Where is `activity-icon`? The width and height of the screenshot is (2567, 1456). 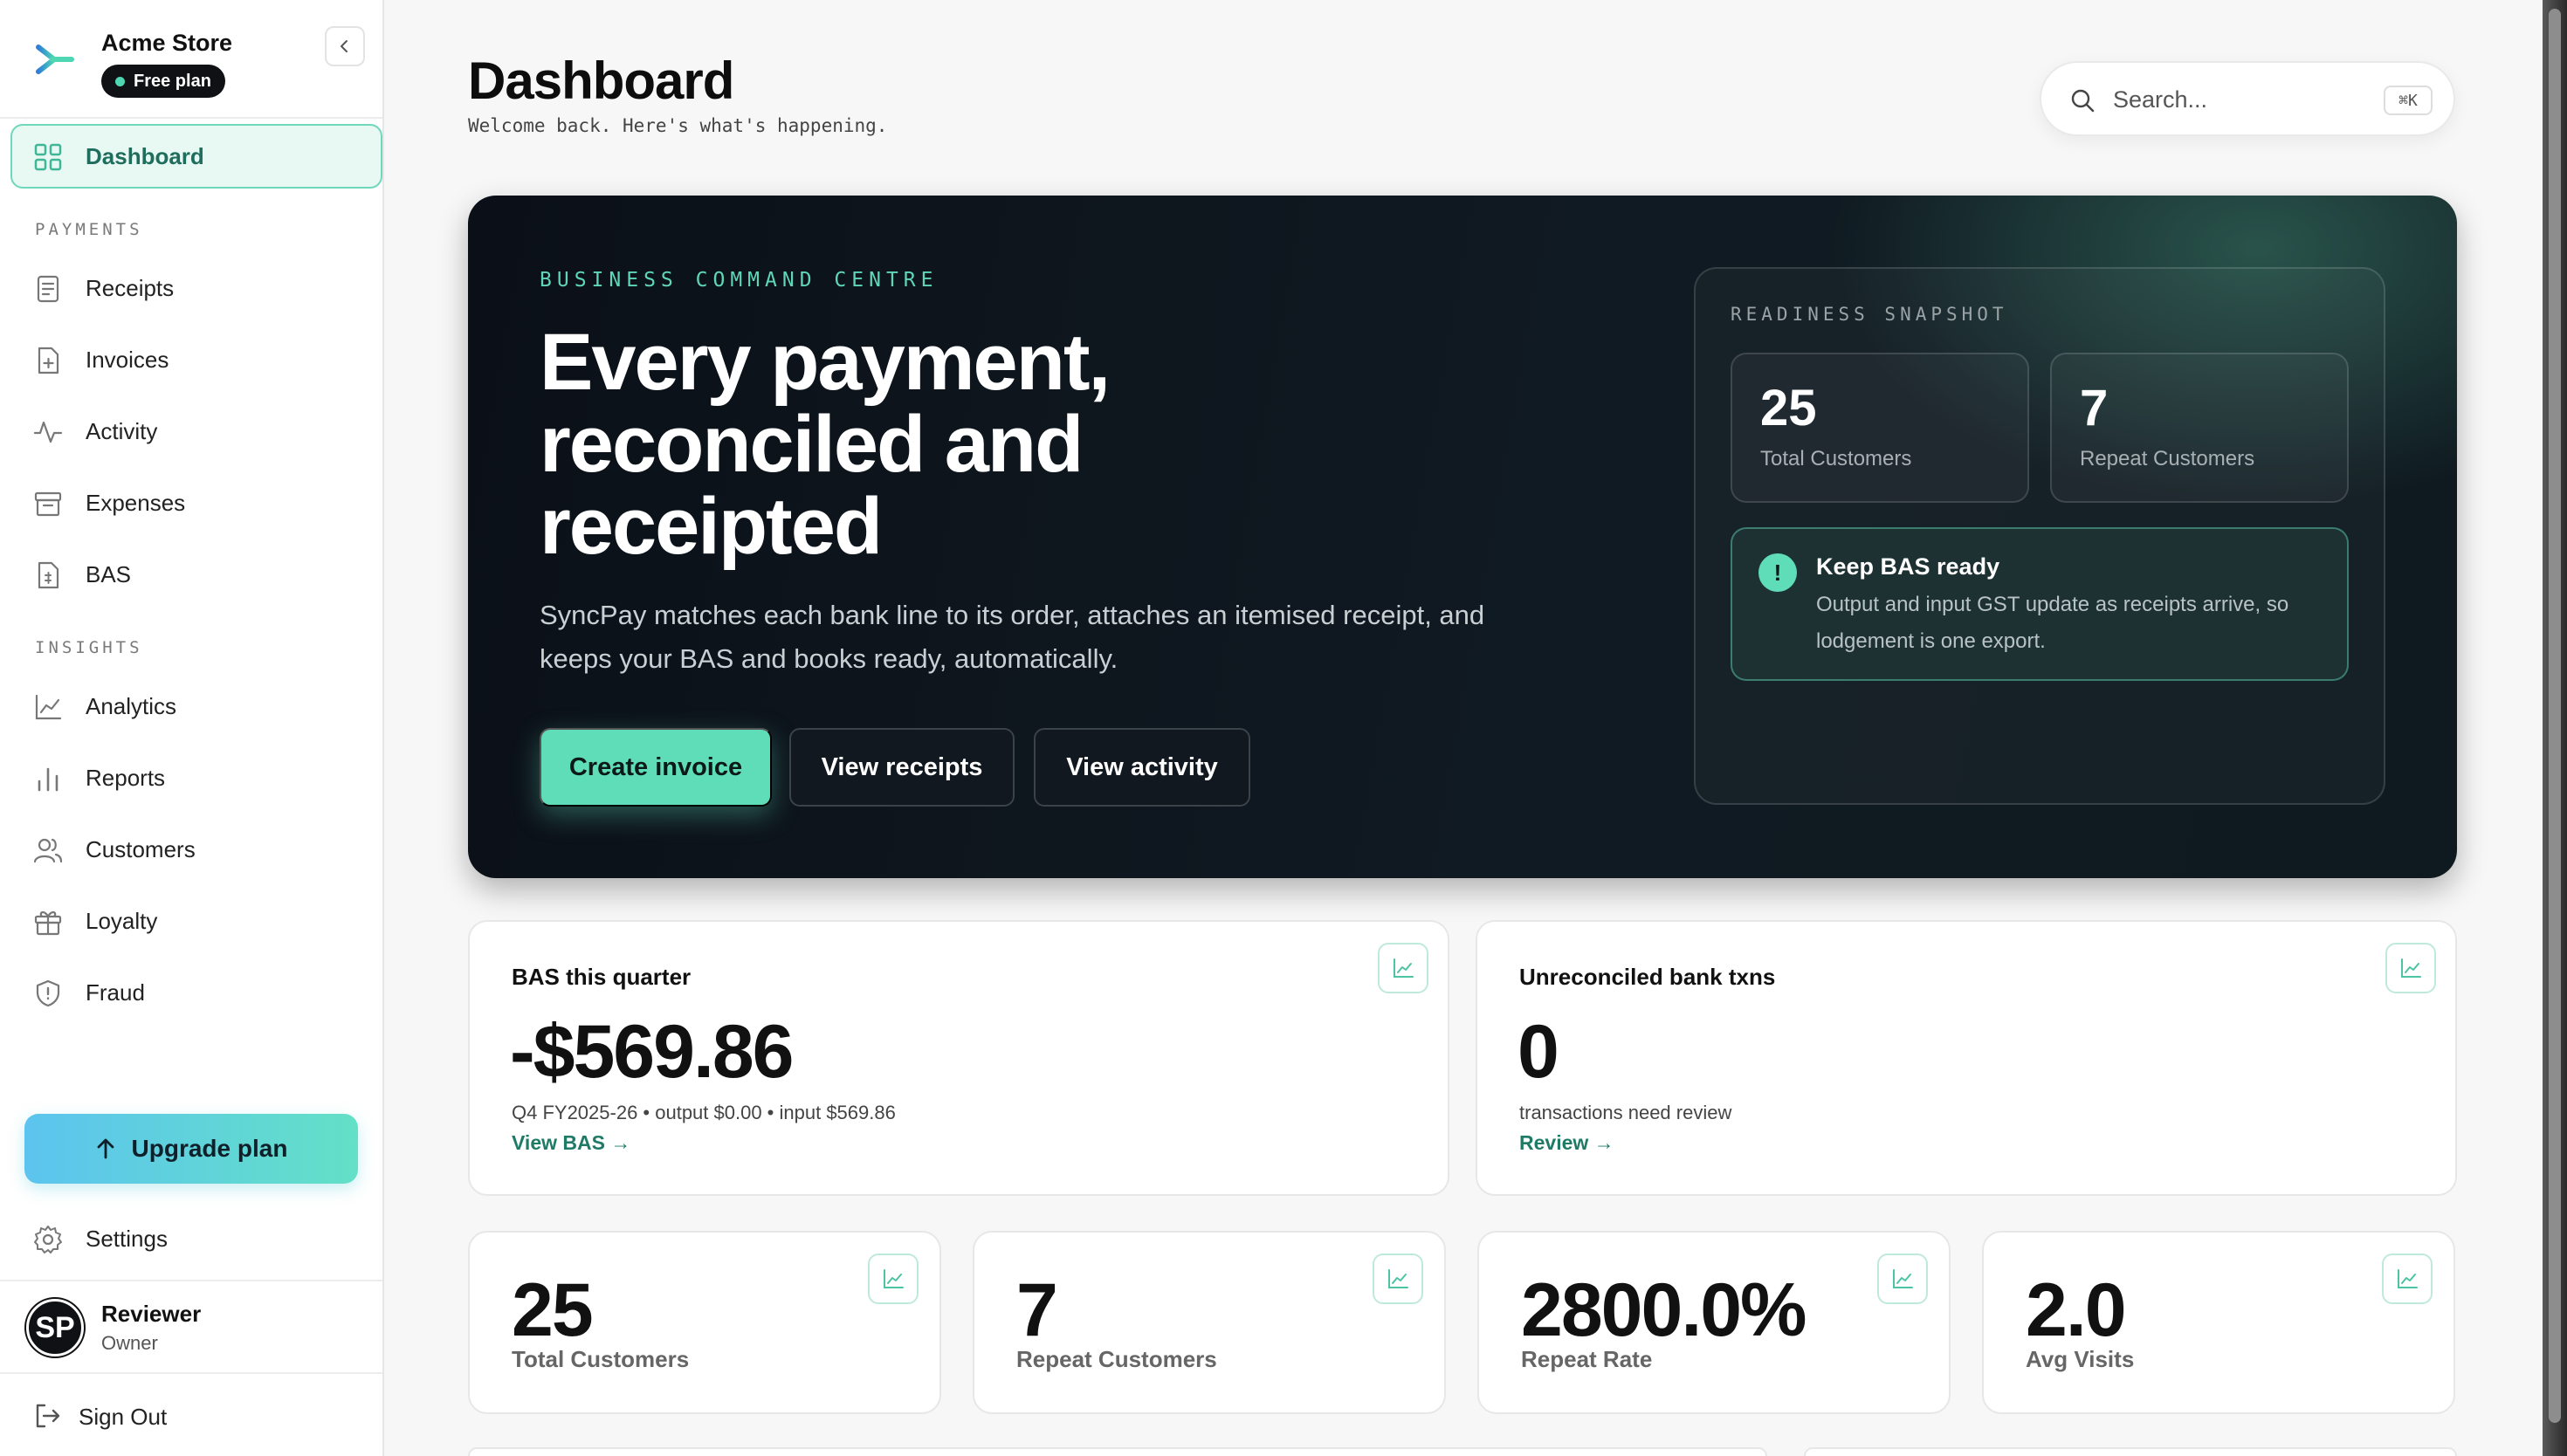 activity-icon is located at coordinates (48, 432).